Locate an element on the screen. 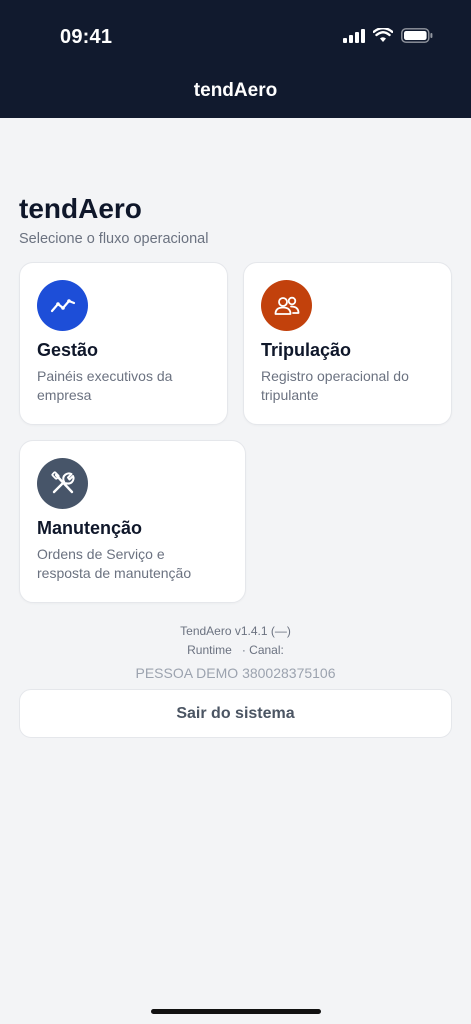 Image resolution: width=471 pixels, height=1024 pixels. battery-icon is located at coordinates (417, 38).